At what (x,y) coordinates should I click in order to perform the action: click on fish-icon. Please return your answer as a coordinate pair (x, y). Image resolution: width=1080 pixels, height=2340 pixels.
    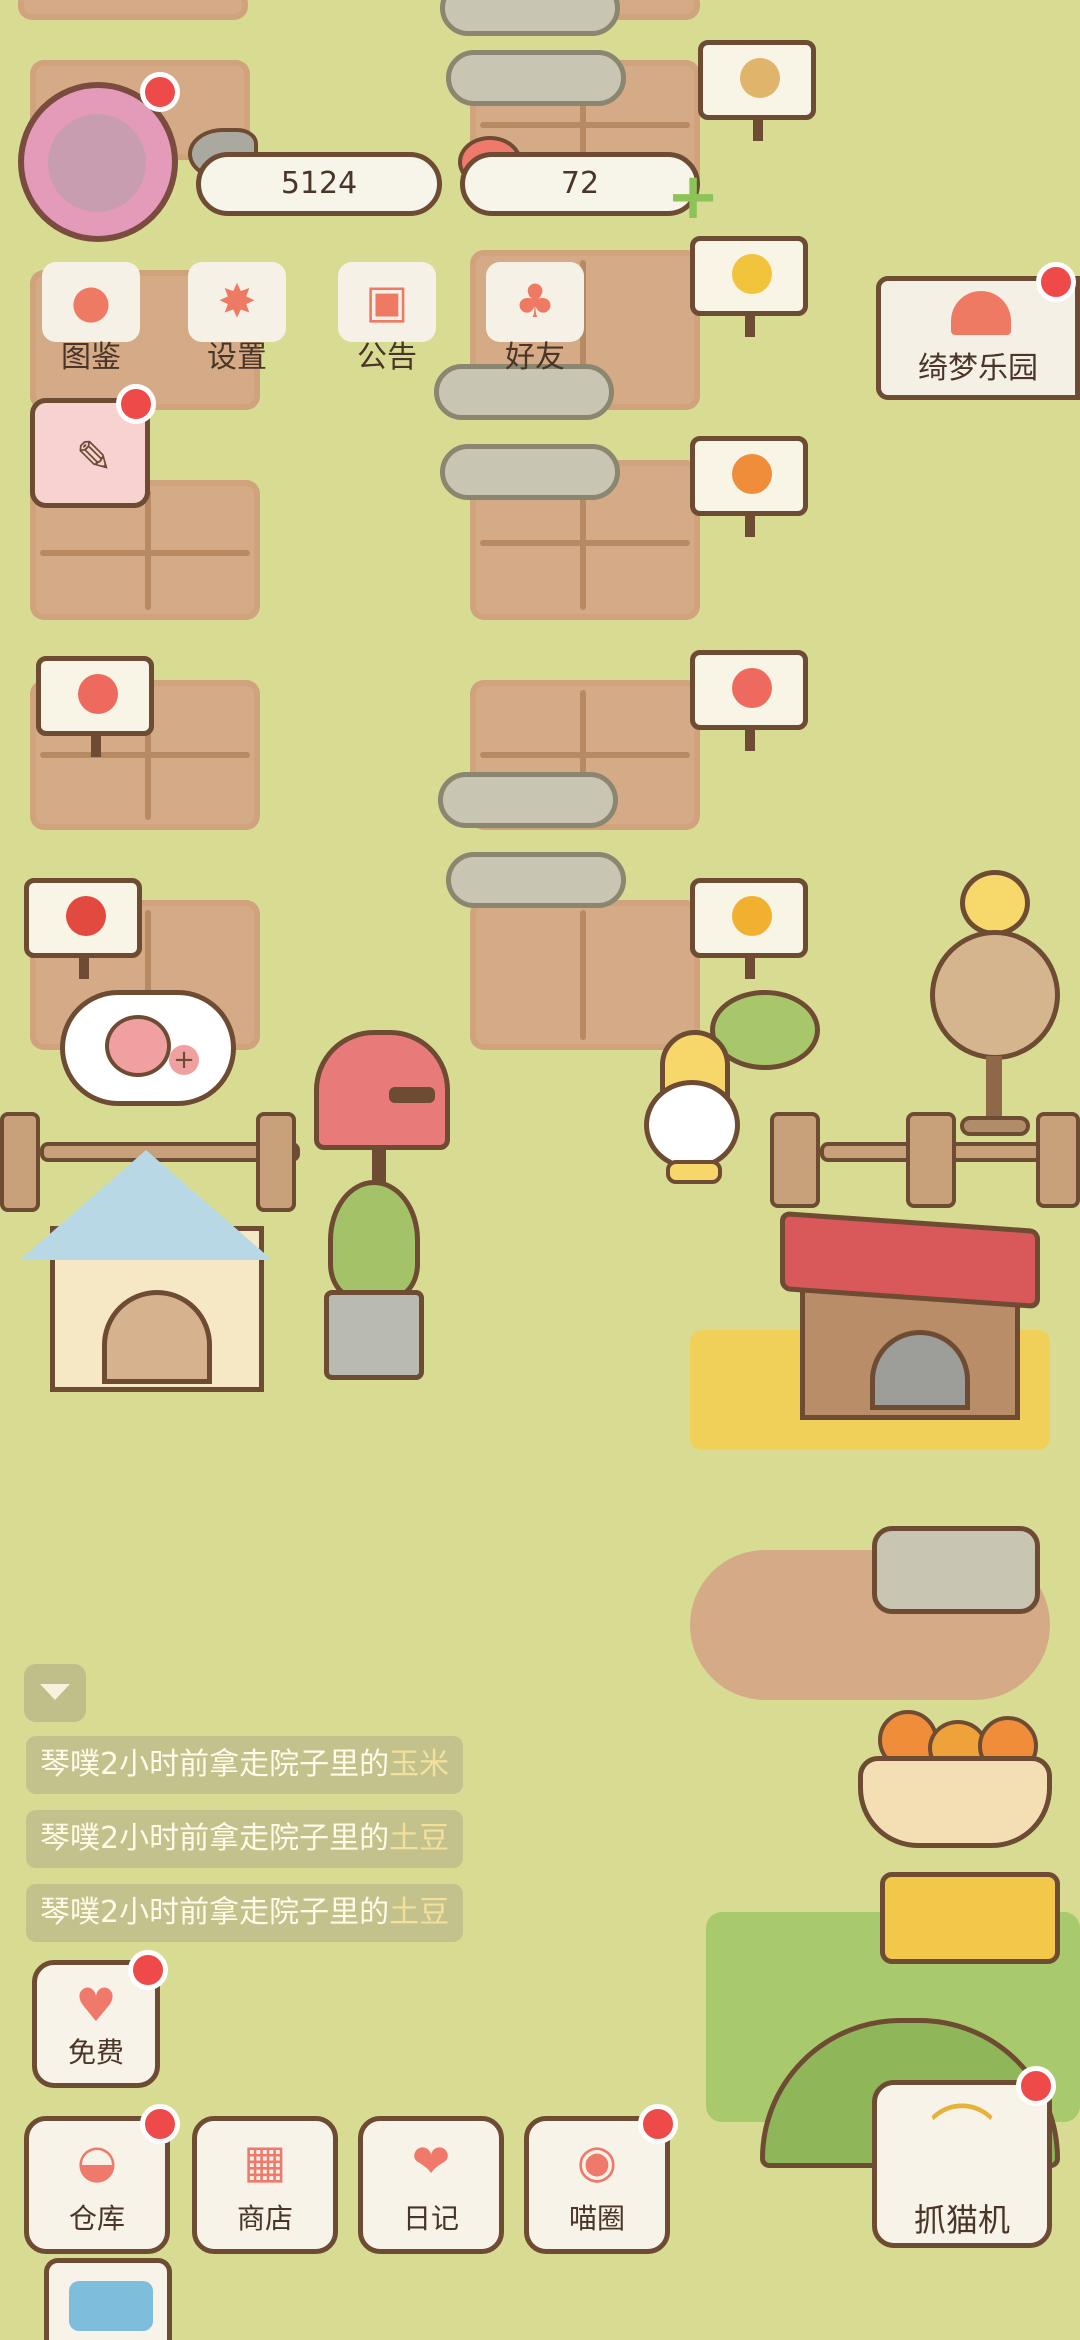
    Looking at the image, I should click on (111, 2306).